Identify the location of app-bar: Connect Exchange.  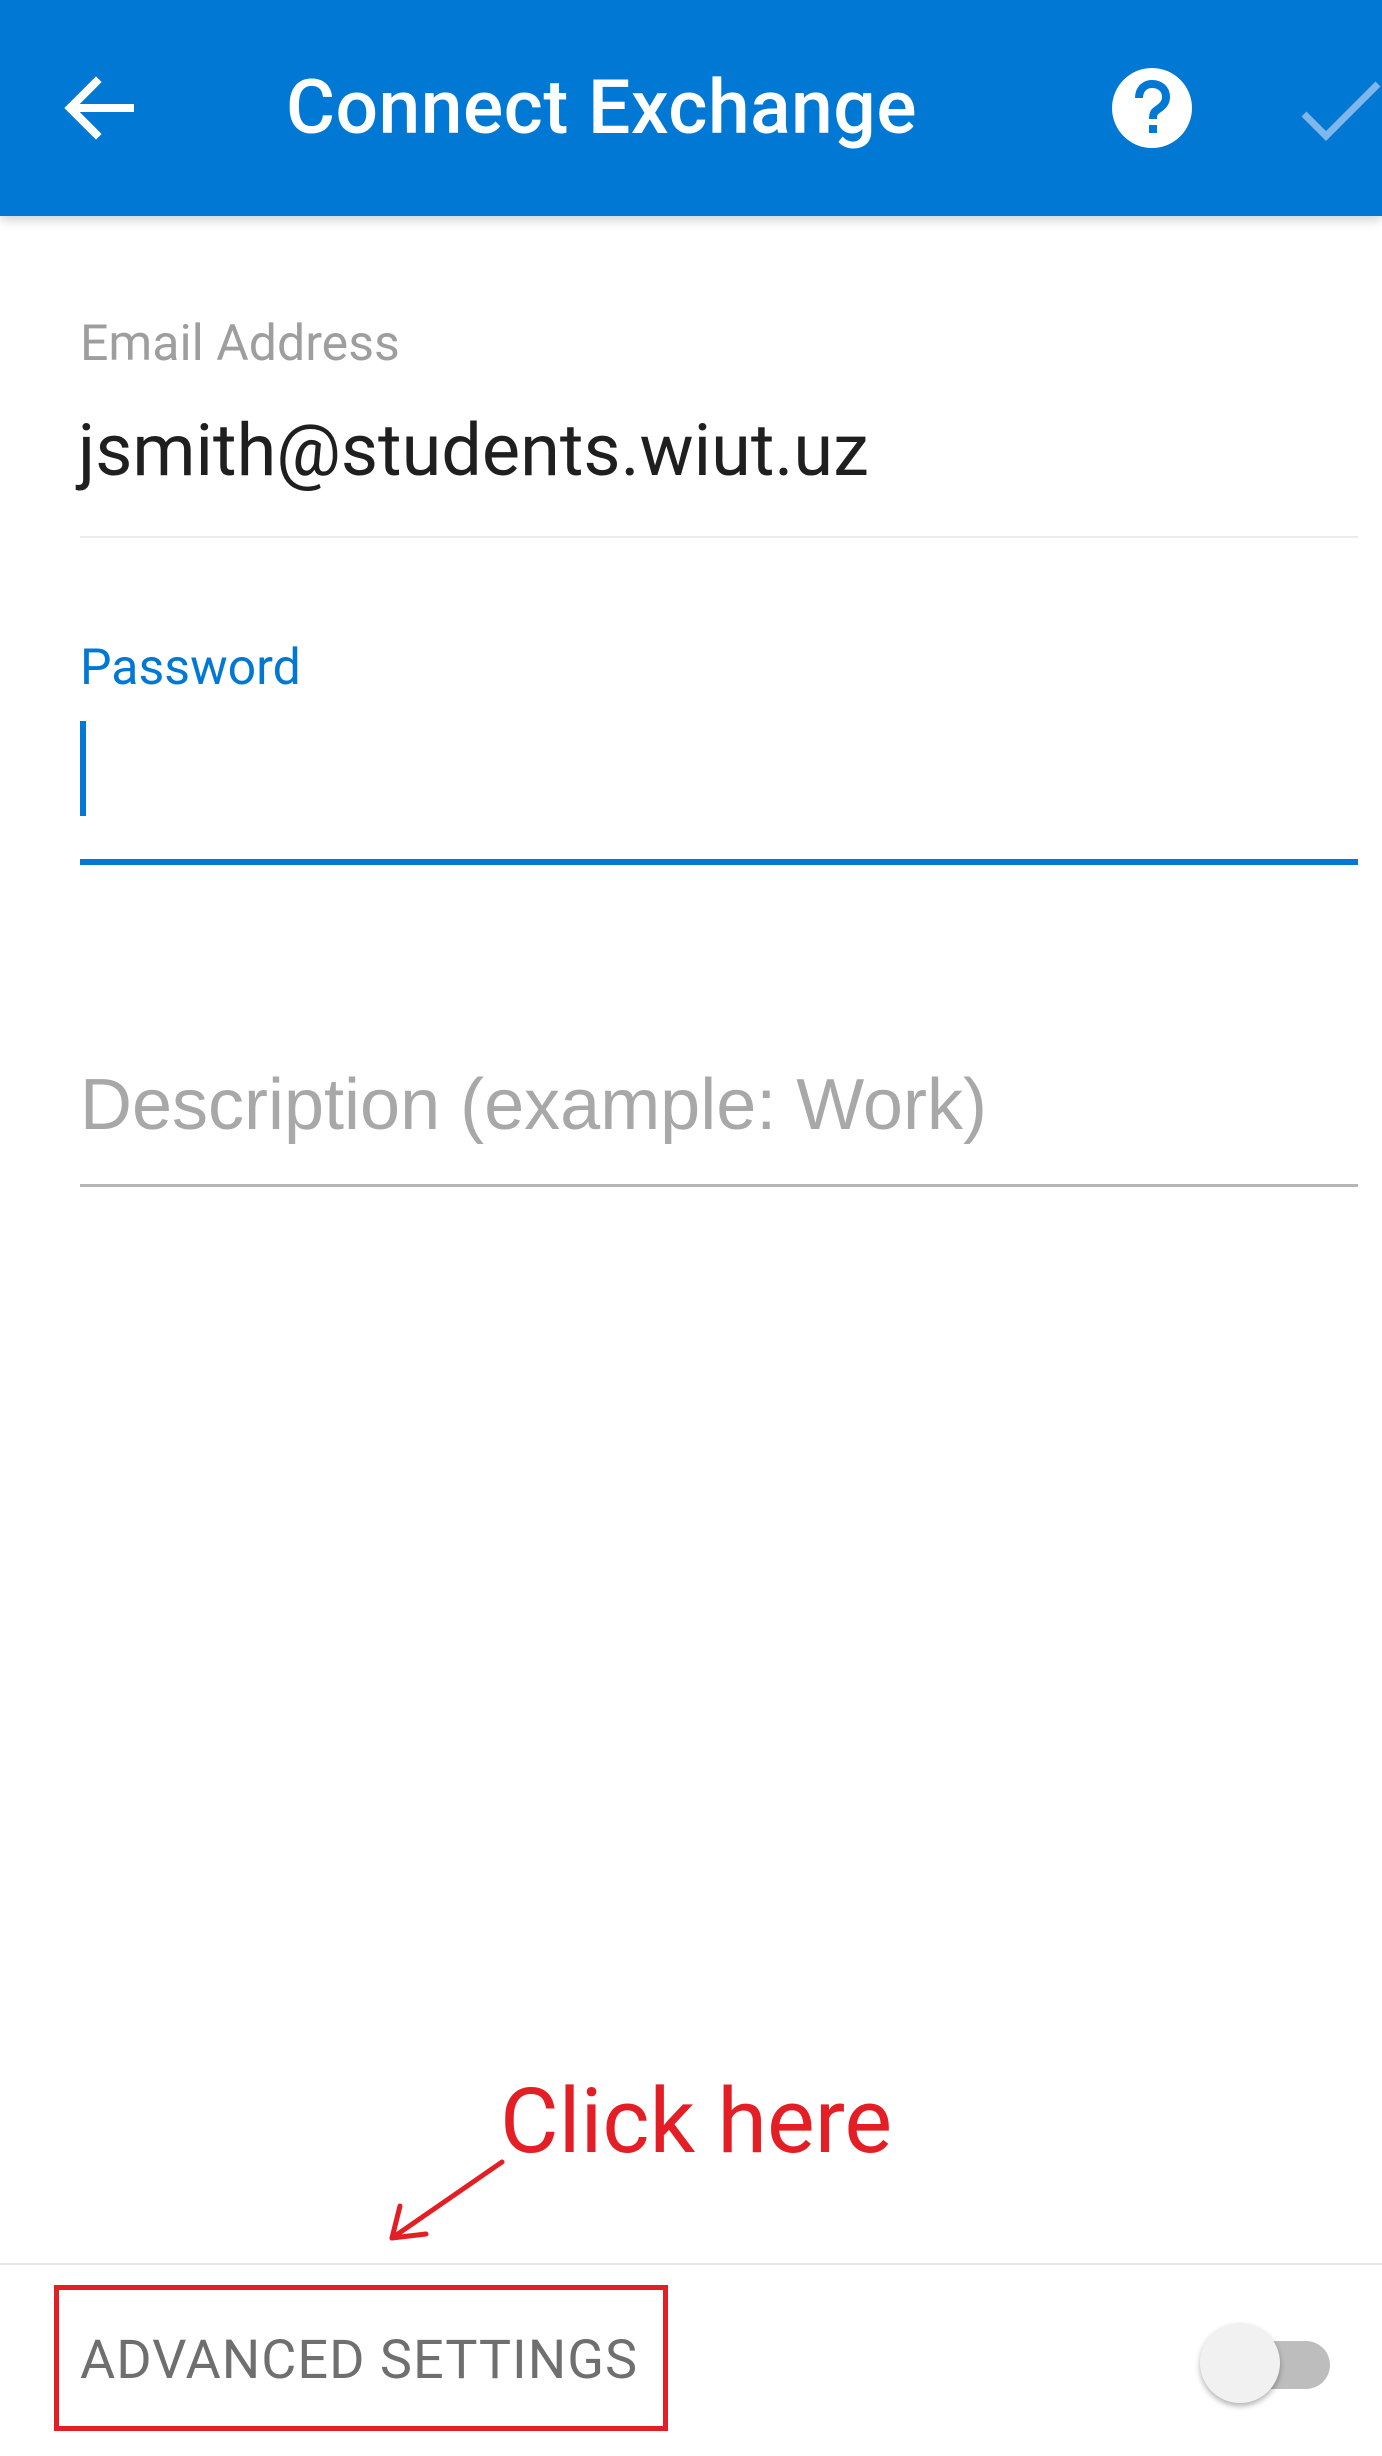
(691, 108).